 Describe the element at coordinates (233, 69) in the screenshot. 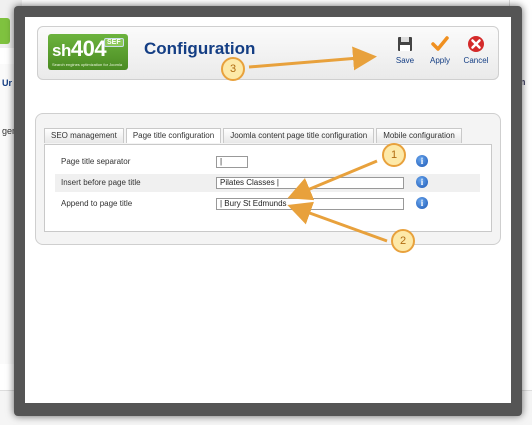

I see `callout-3: 3` at that location.